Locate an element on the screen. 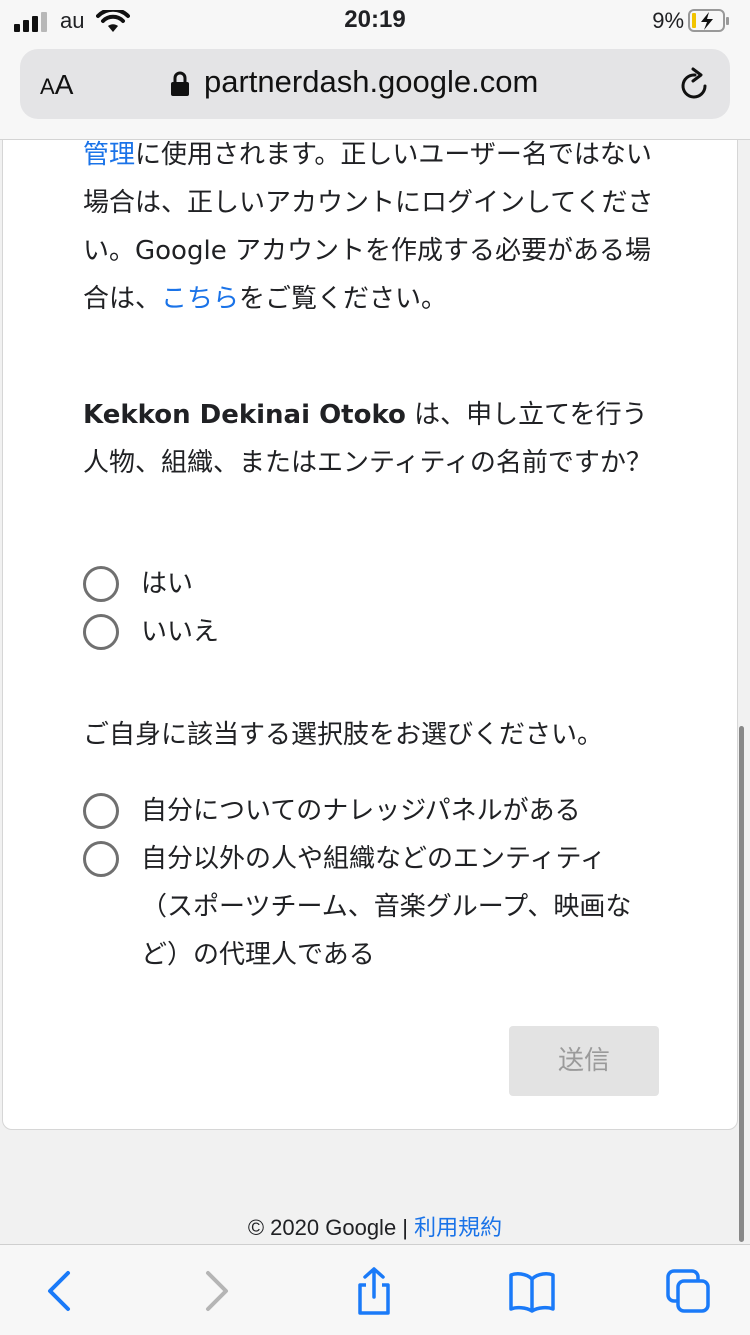 Image resolution: width=750 pixels, height=1335 pixels. scrollbar is located at coordinates (741, 984).